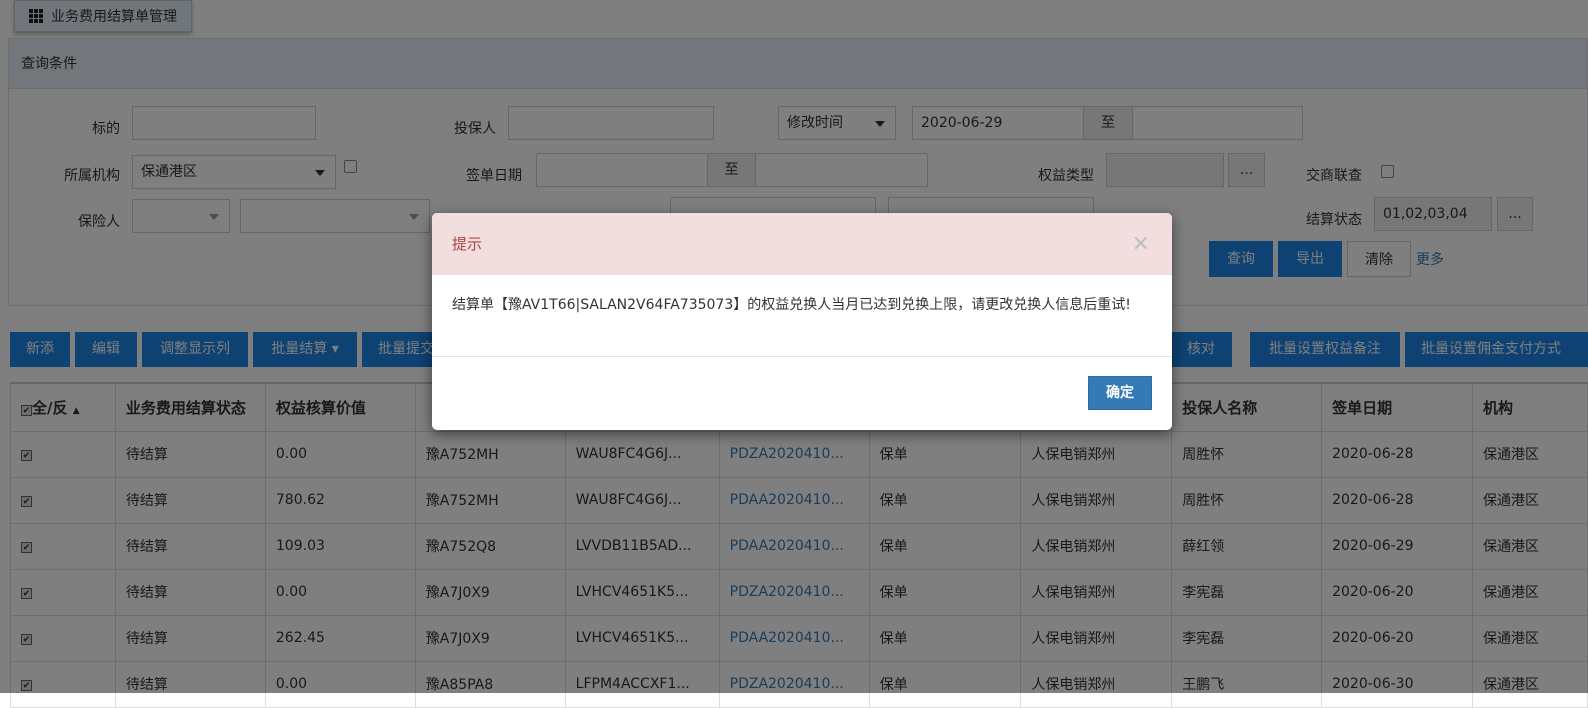 This screenshot has width=1588, height=708. What do you see at coordinates (1141, 244) in the screenshot?
I see `close-icon: ×` at bounding box center [1141, 244].